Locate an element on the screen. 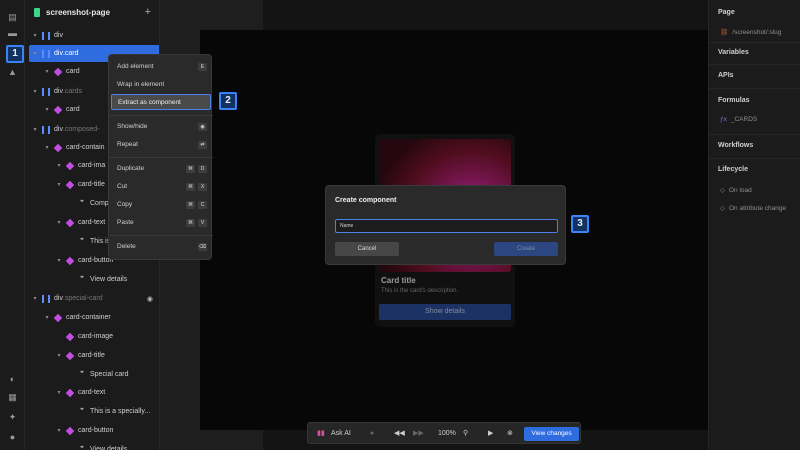 The image size is (800, 450). menu-item-extract-as-component: Extract as component is located at coordinates (161, 102).